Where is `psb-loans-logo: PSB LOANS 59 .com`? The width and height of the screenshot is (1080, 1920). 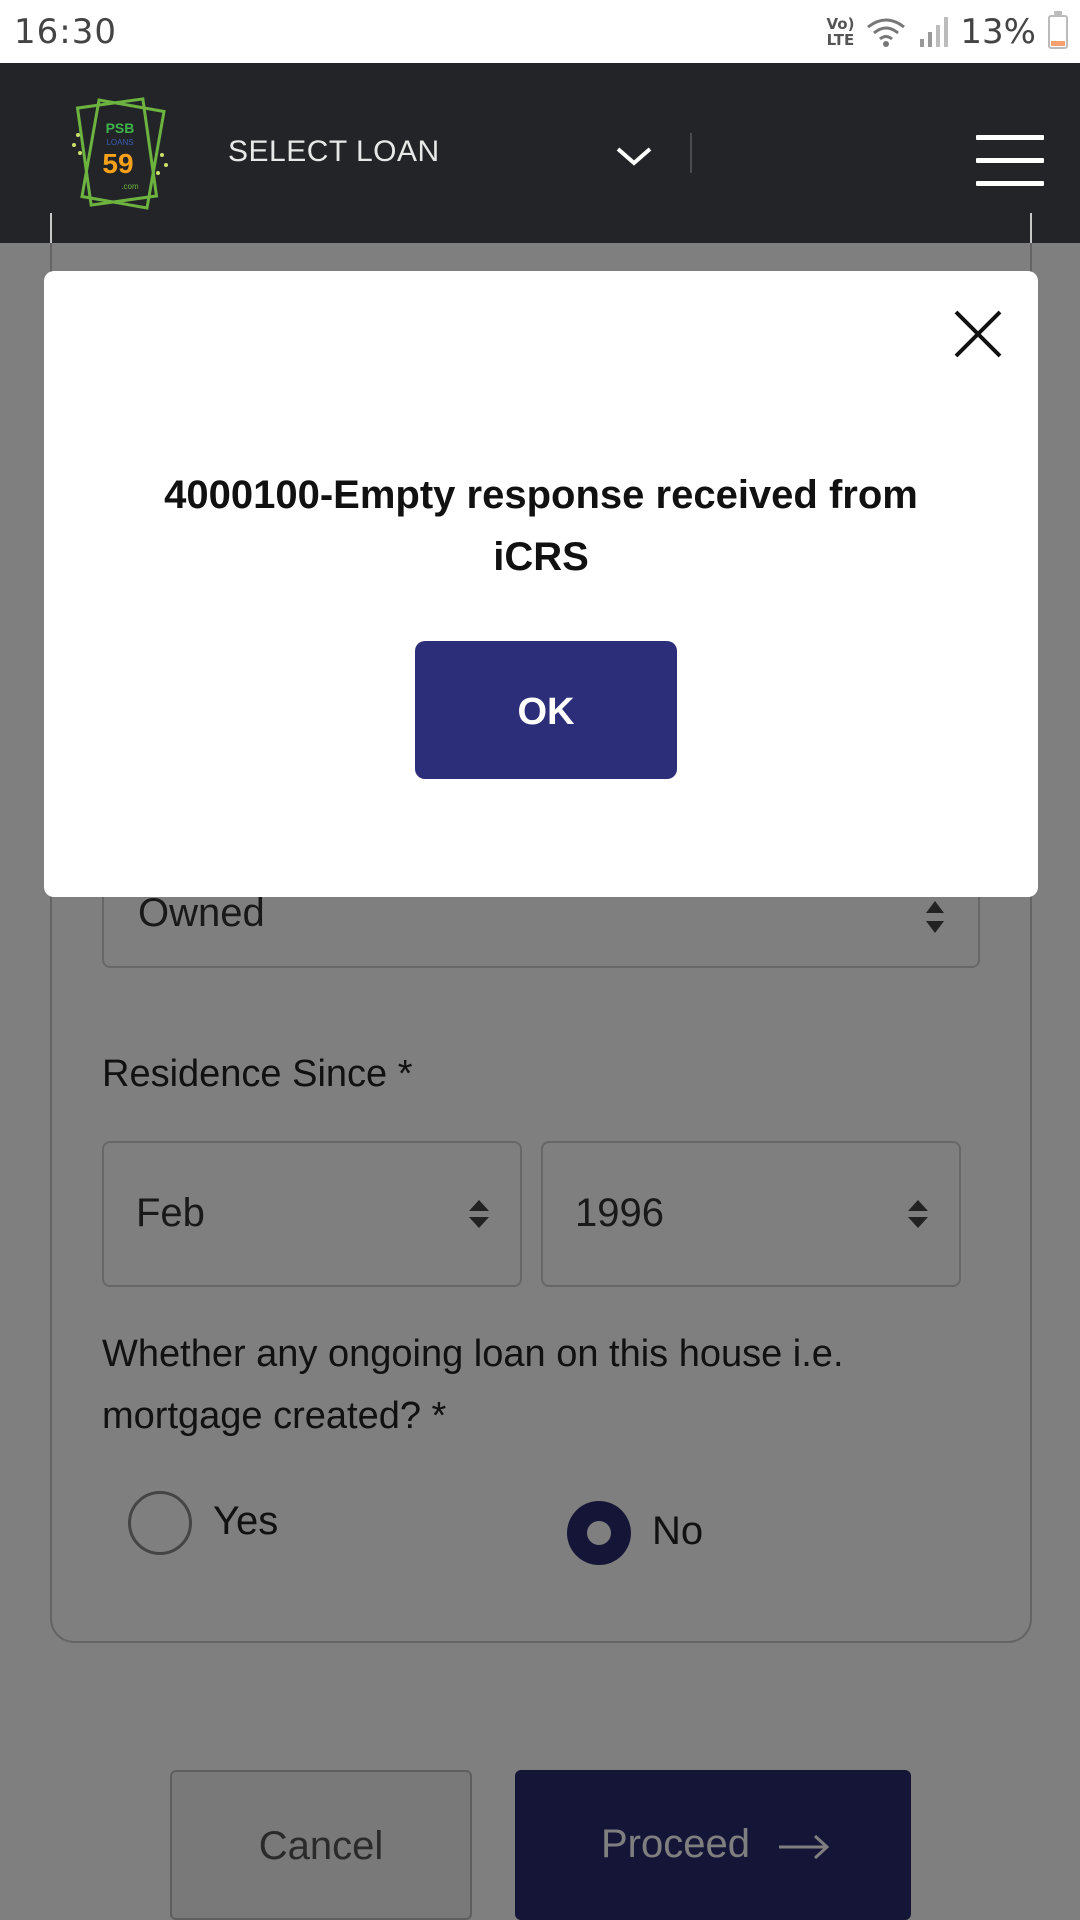
psb-loans-logo: PSB LOANS 59 .com is located at coordinates (120, 154).